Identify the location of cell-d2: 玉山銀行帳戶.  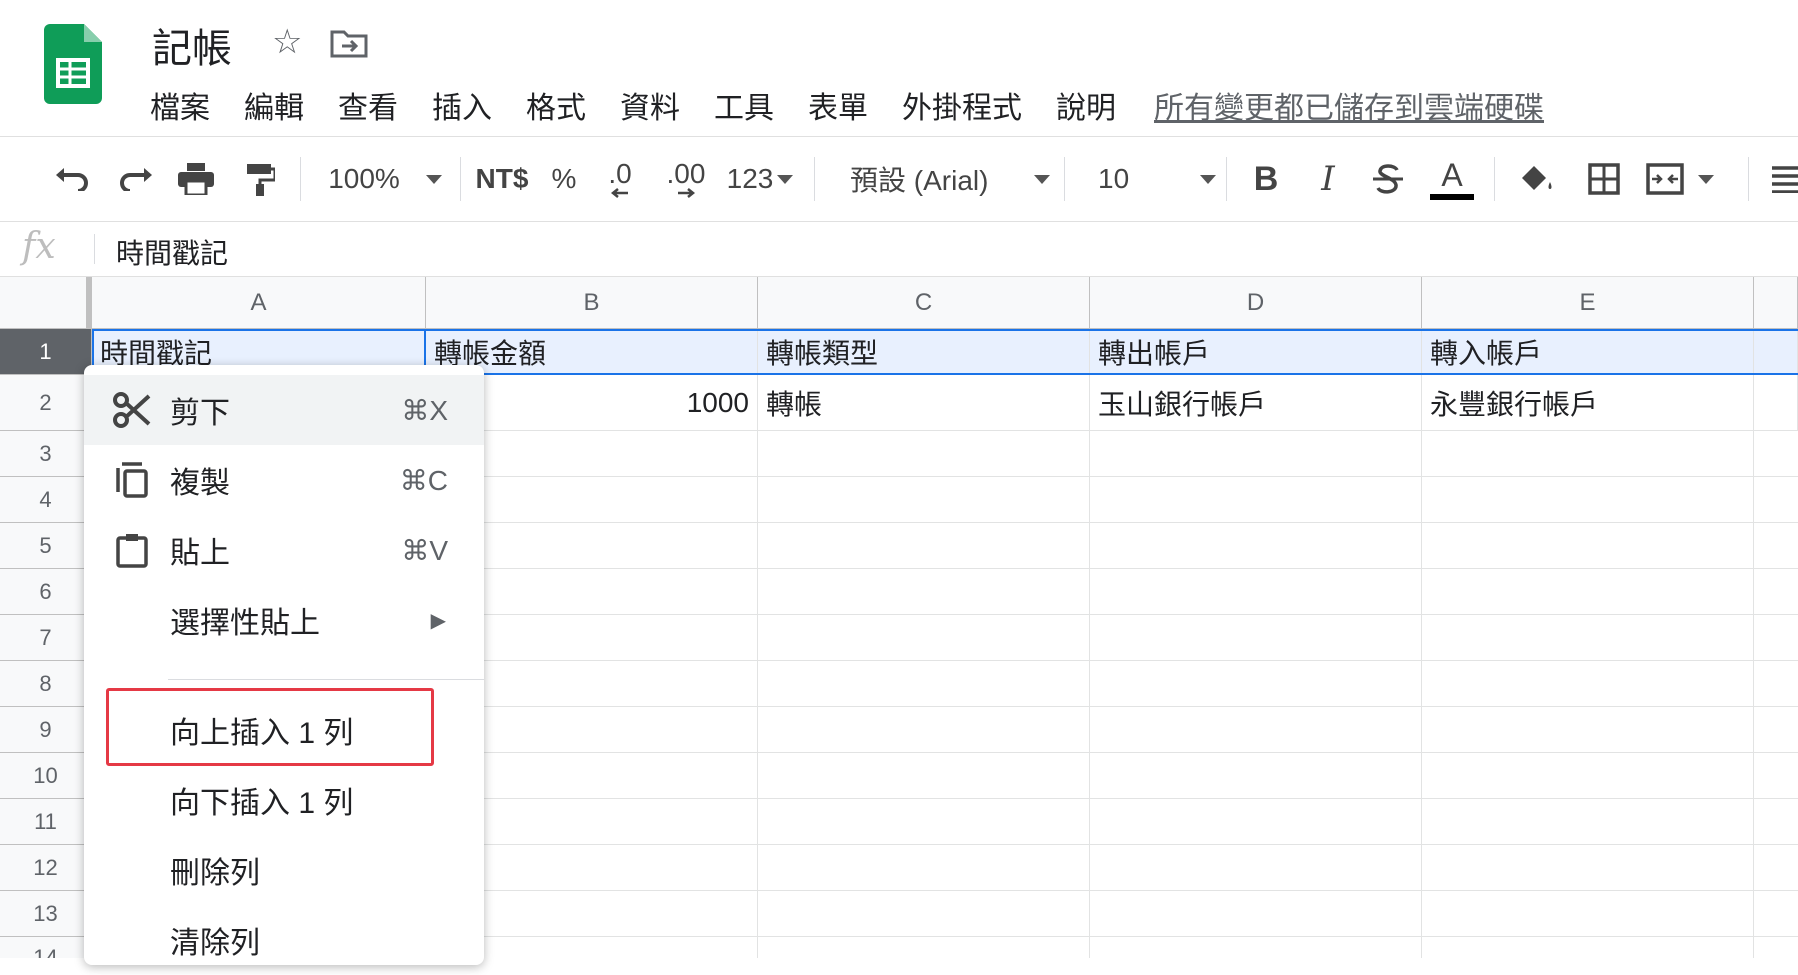
(1256, 403).